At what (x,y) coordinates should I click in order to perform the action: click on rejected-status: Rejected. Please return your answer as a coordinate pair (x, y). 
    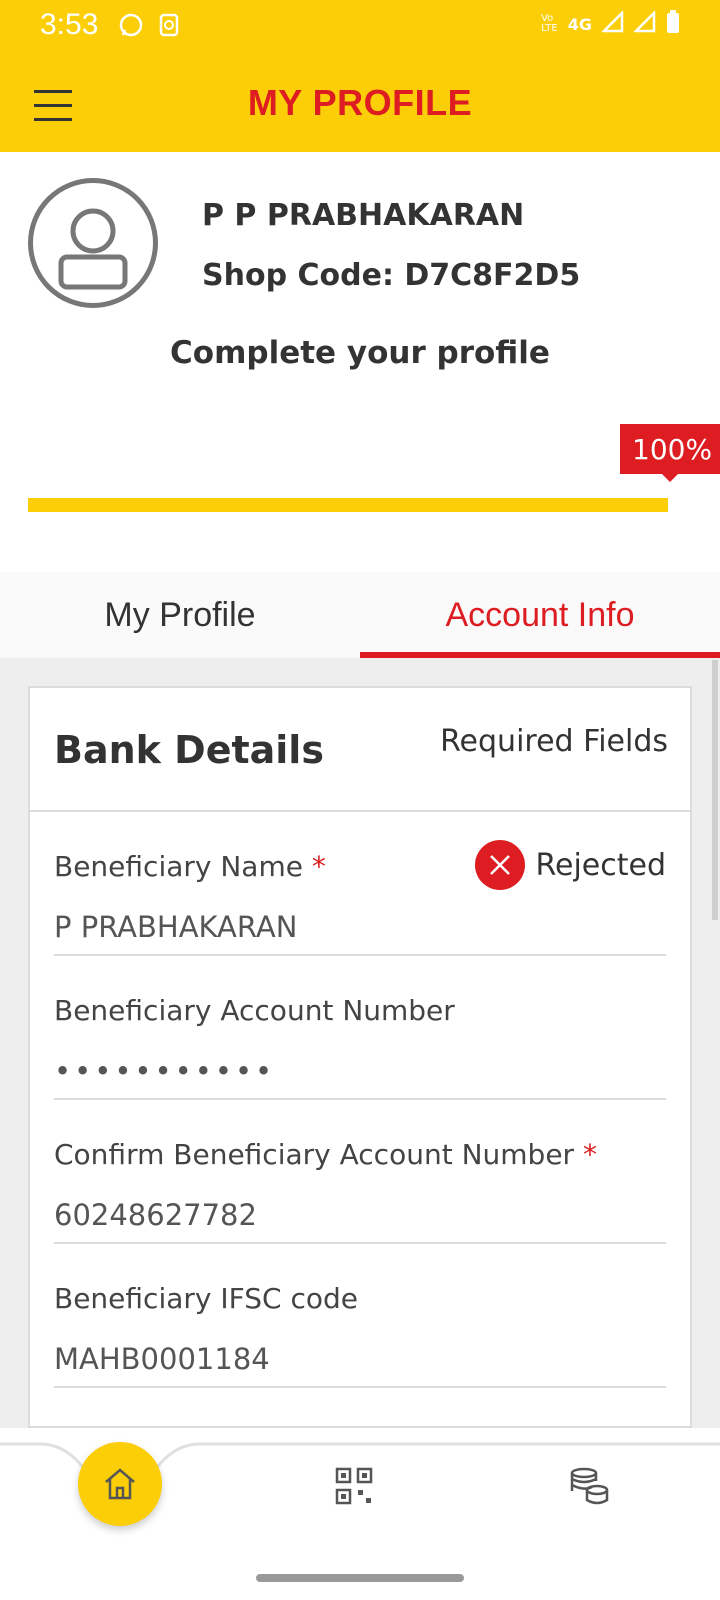
    Looking at the image, I should click on (570, 865).